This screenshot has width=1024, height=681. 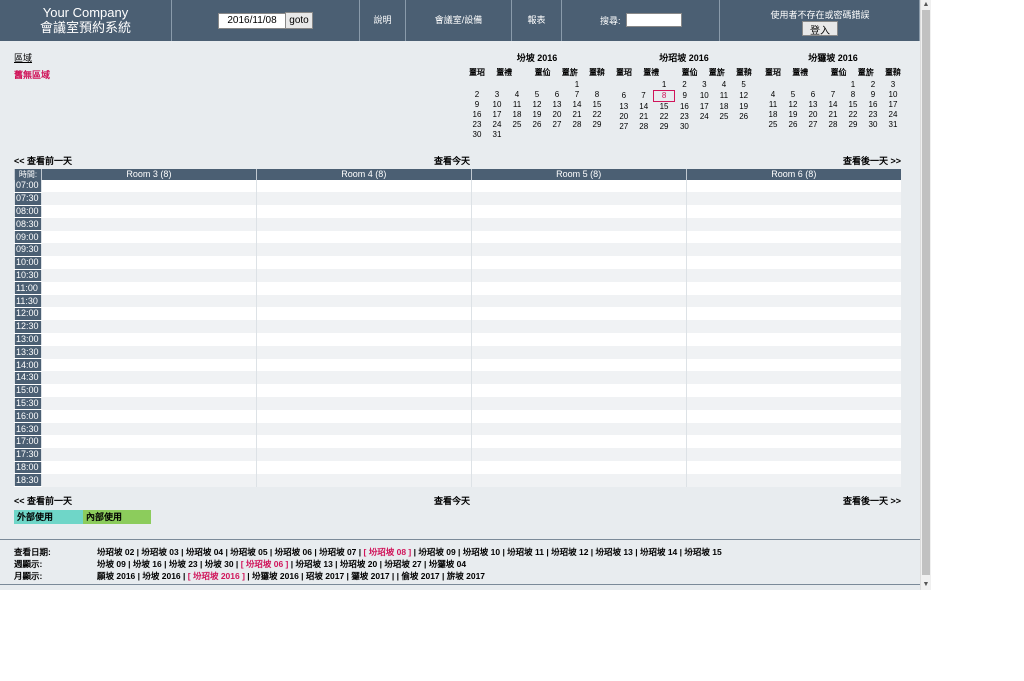 What do you see at coordinates (744, 96) in the screenshot?
I see `calendar-day: 12` at bounding box center [744, 96].